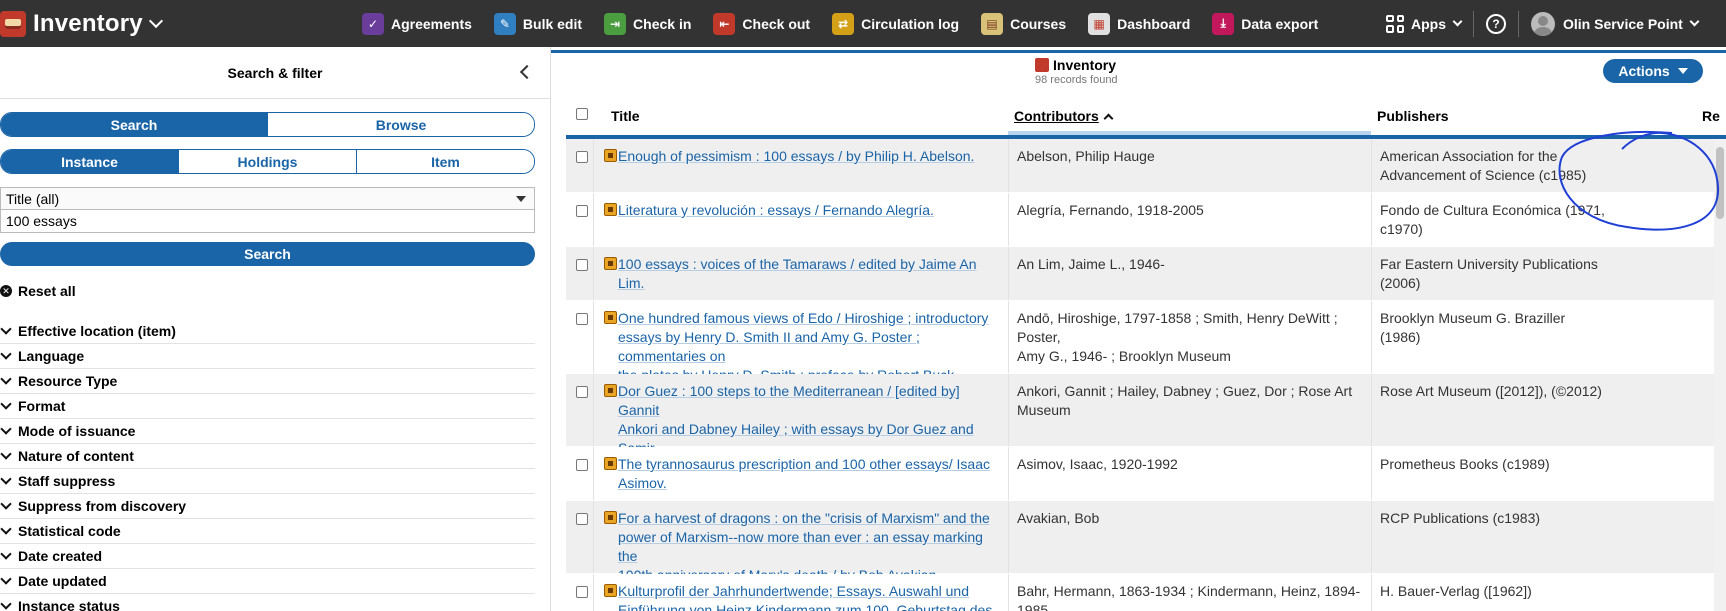 The height and width of the screenshot is (611, 1726). What do you see at coordinates (267, 431) in the screenshot?
I see `facet-mode-of-issuance: Mode of issuance` at bounding box center [267, 431].